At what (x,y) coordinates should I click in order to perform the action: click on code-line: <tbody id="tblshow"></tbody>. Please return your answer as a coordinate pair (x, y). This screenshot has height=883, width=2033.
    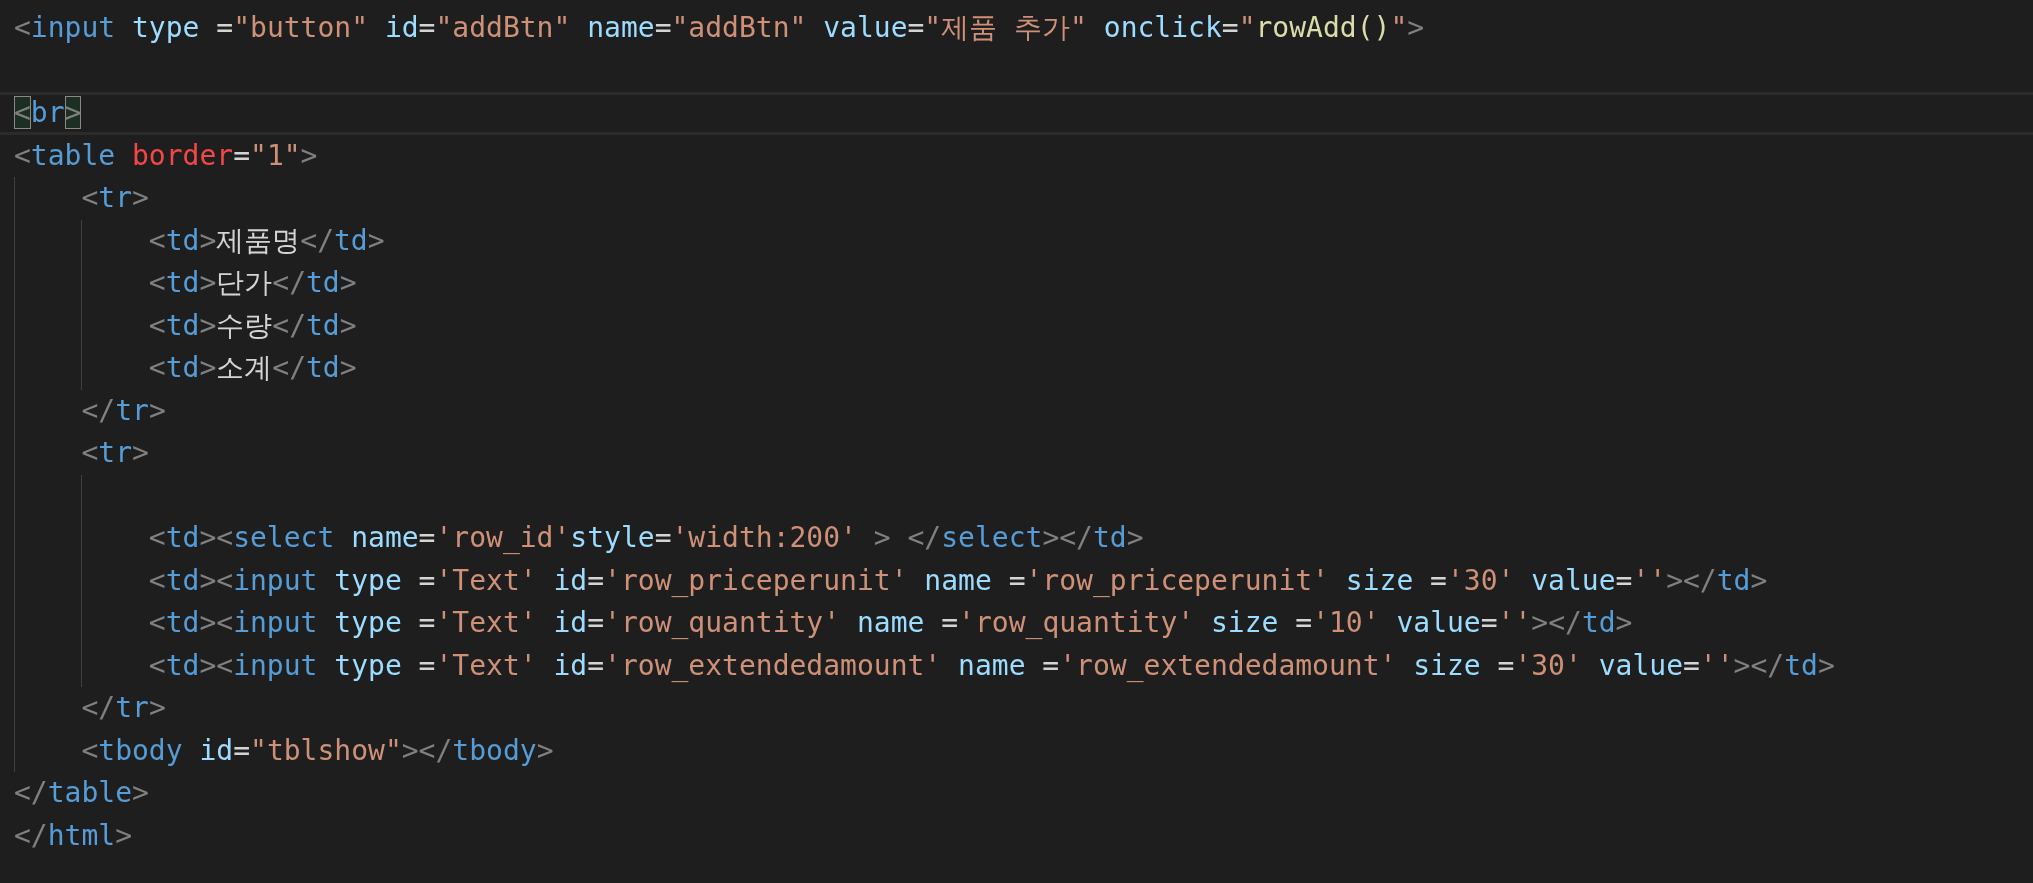
    Looking at the image, I should click on (317, 750).